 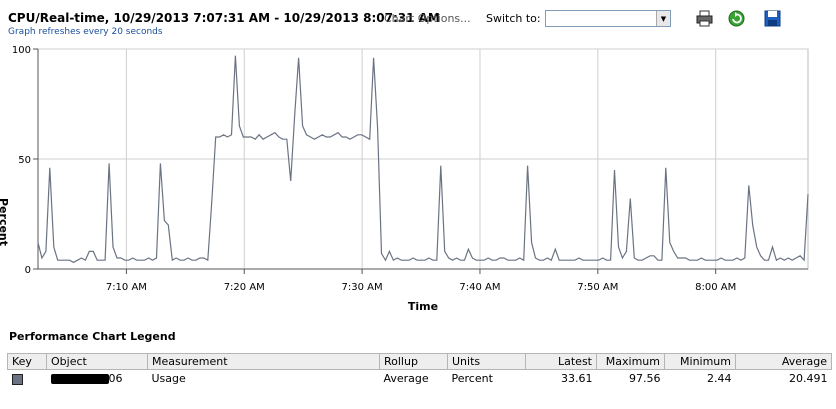 I want to click on y-tick-label: 50, so click(x=24, y=160).